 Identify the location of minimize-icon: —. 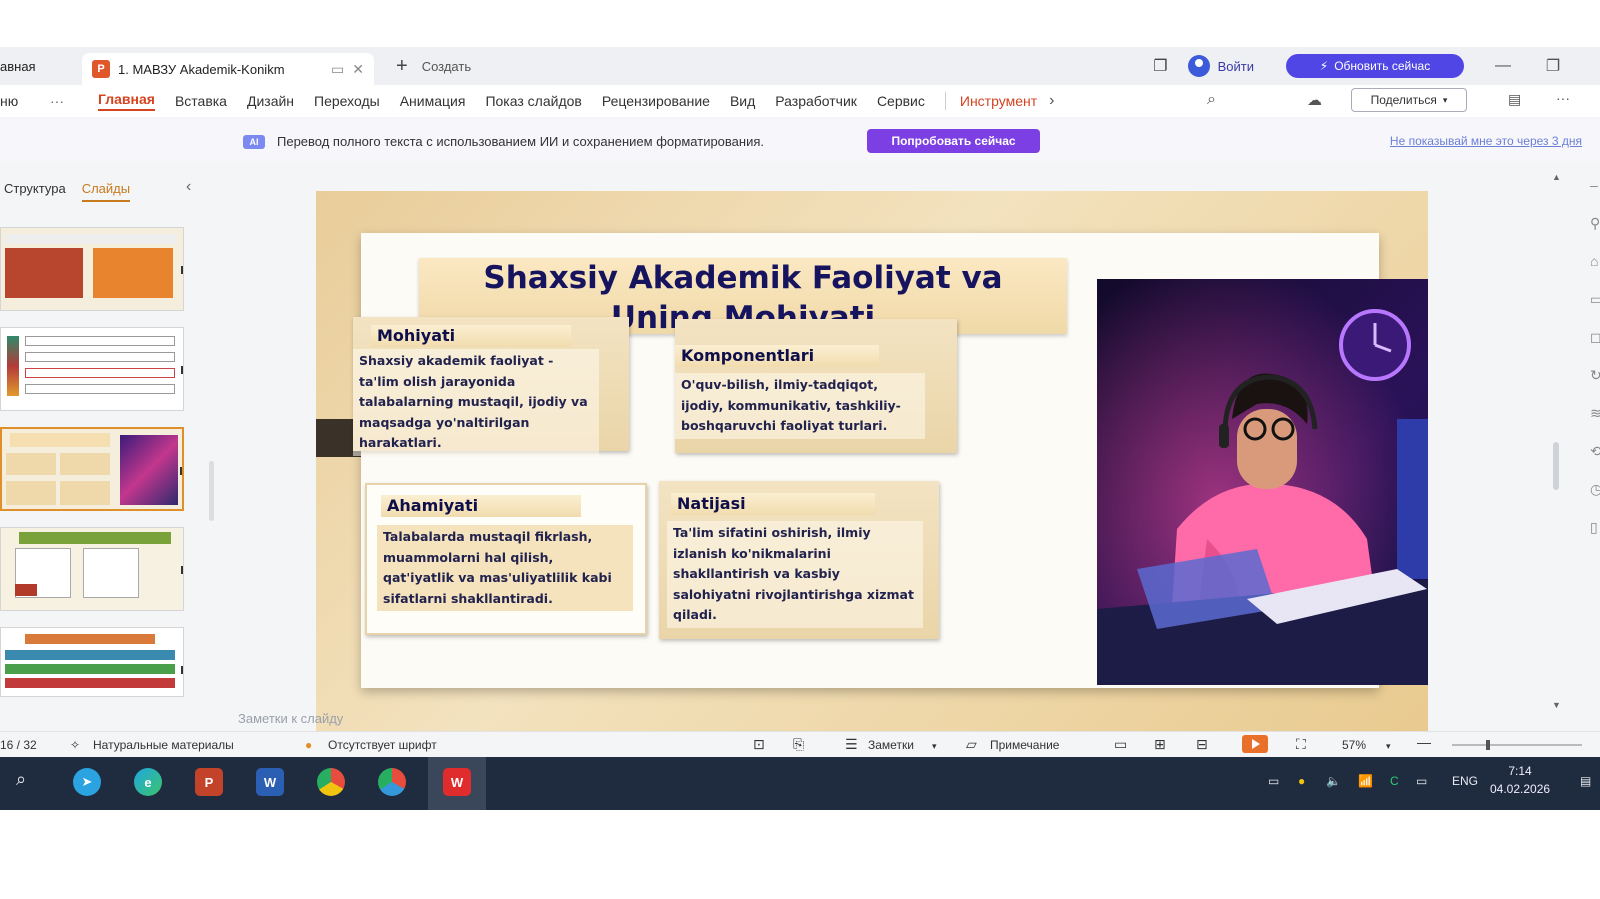
(1503, 66).